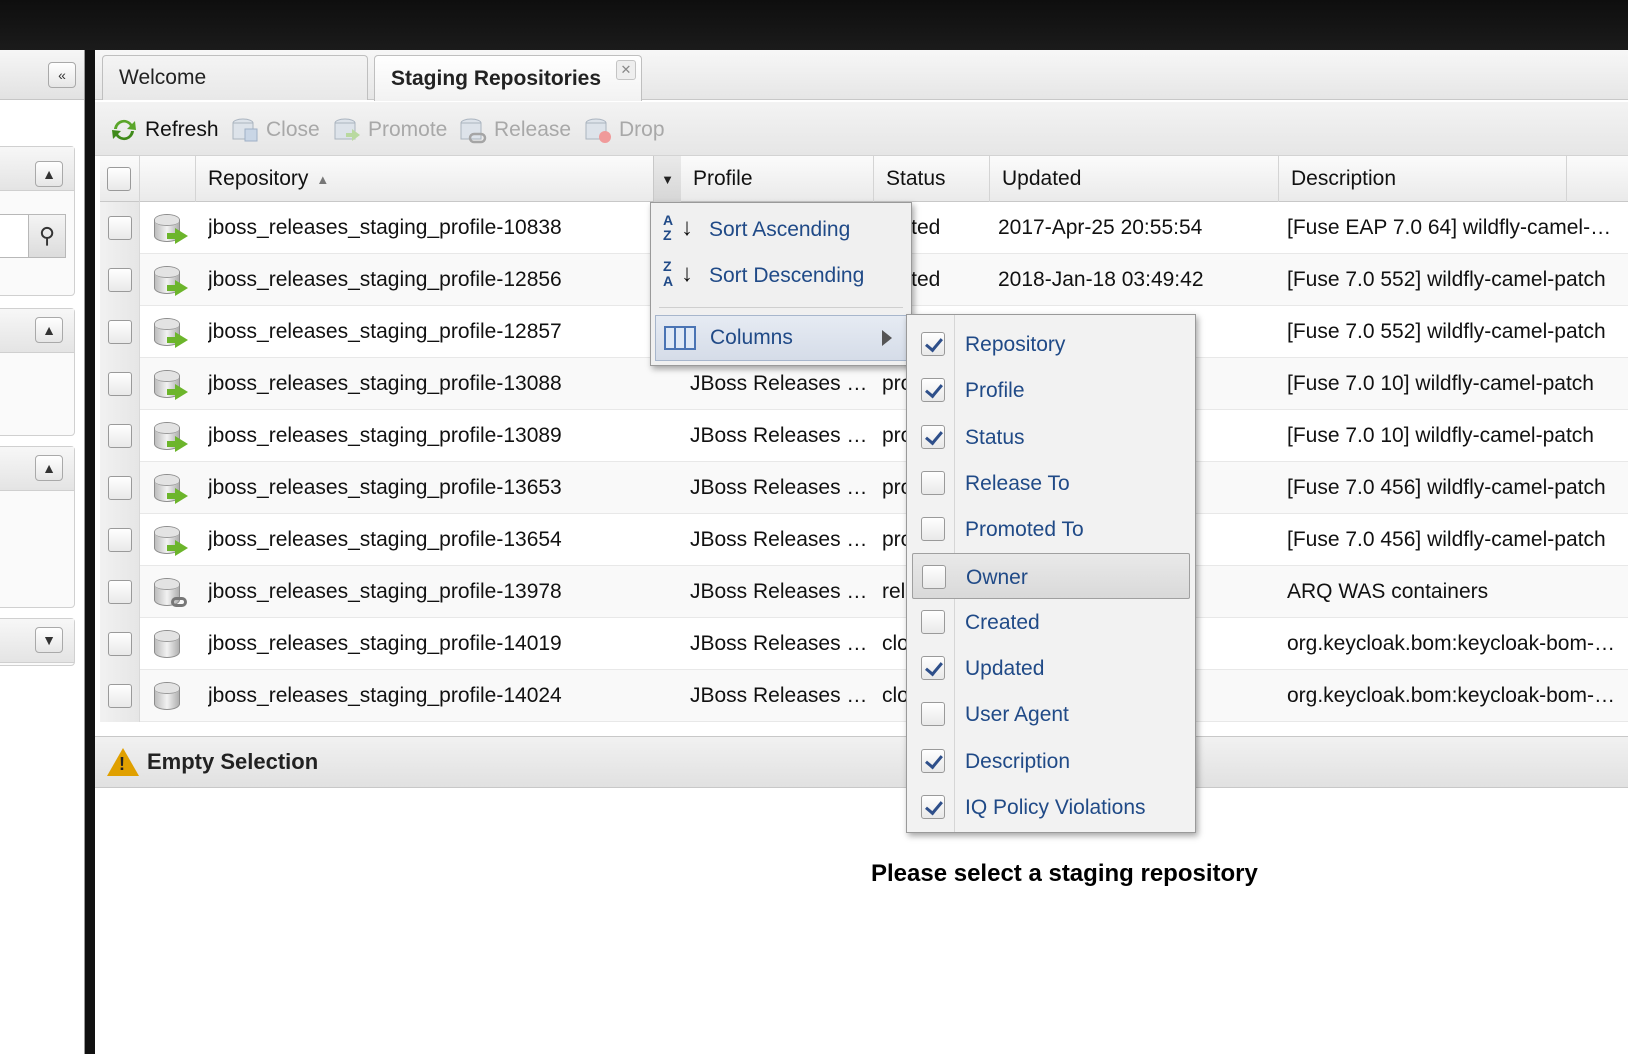 The height and width of the screenshot is (1054, 1628). What do you see at coordinates (124, 130) in the screenshot?
I see `refresh-icon` at bounding box center [124, 130].